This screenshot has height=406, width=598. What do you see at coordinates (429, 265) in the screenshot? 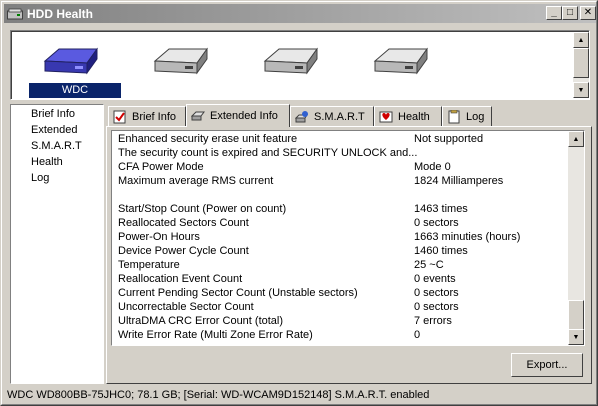
I see `info-value: 25 ~C` at bounding box center [429, 265].